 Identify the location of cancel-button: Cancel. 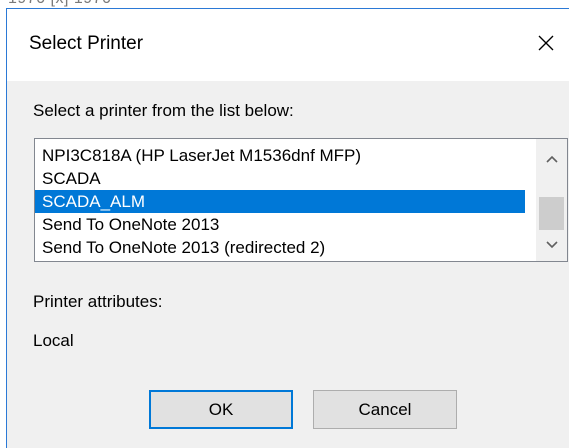
(385, 409).